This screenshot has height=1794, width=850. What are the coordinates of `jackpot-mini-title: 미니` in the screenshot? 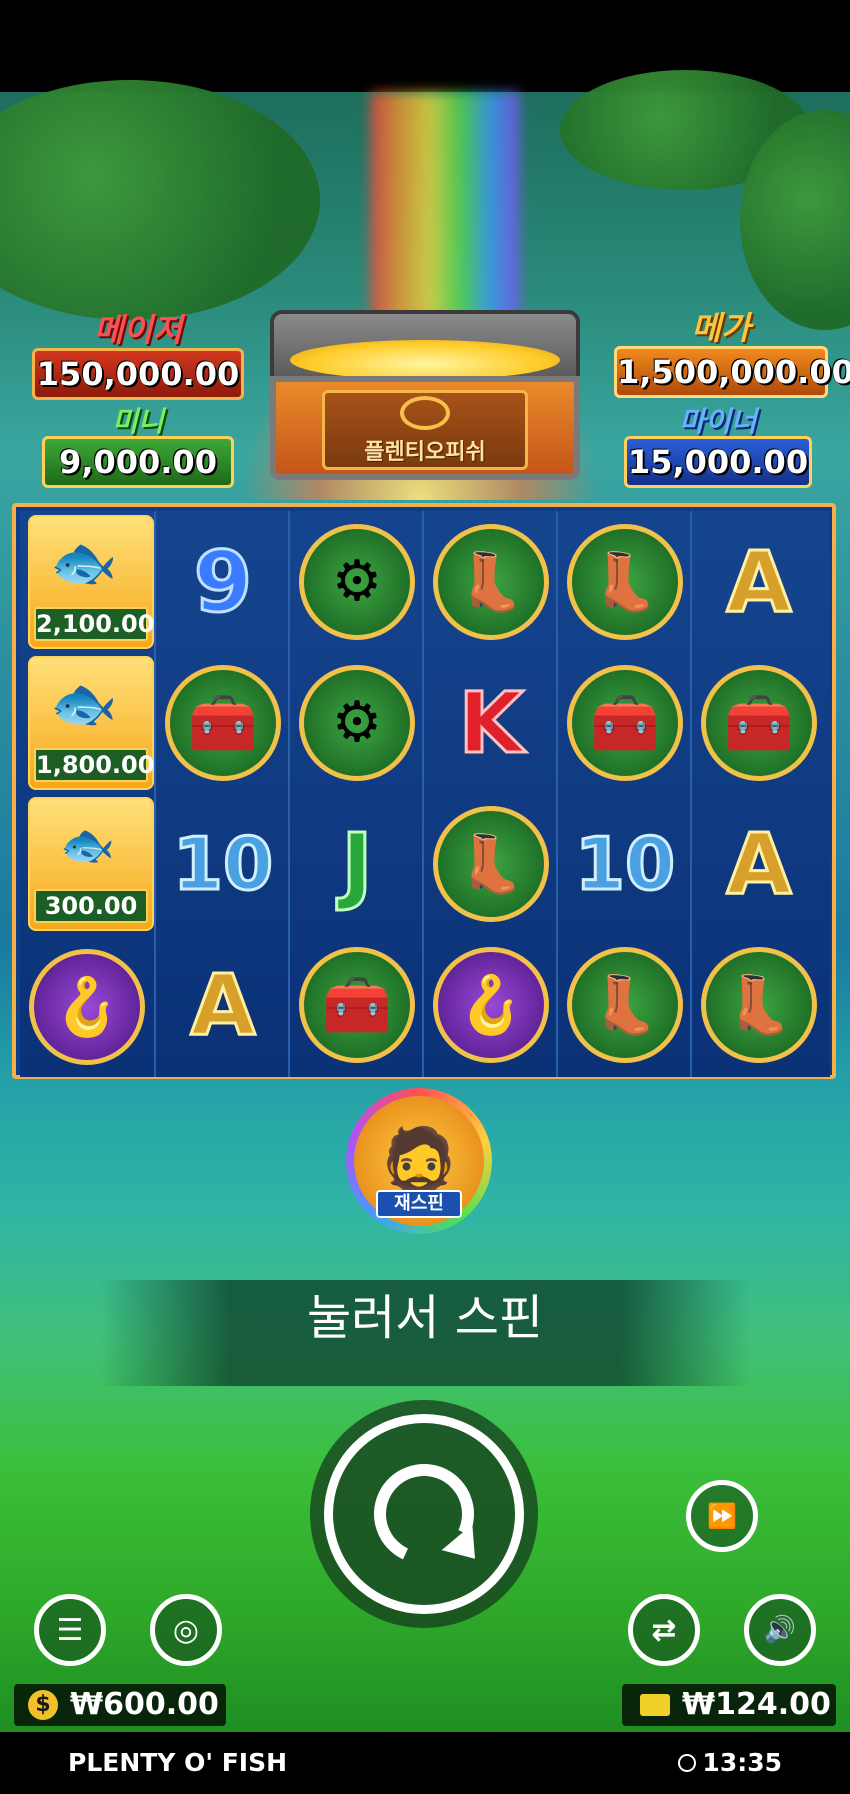 It's located at (138, 421).